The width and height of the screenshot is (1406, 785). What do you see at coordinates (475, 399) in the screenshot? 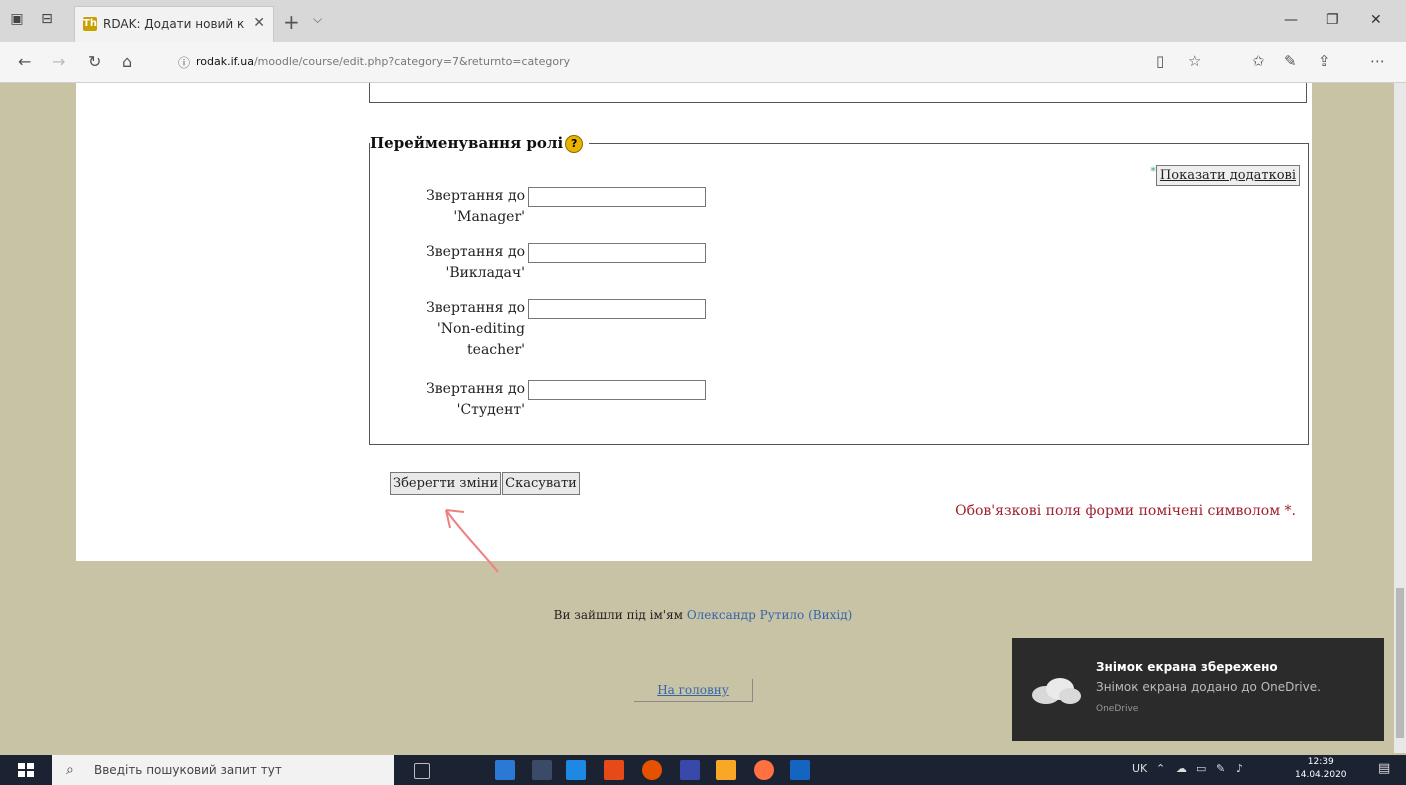
I see `role-field-label: Звертання до 'Студент'` at bounding box center [475, 399].